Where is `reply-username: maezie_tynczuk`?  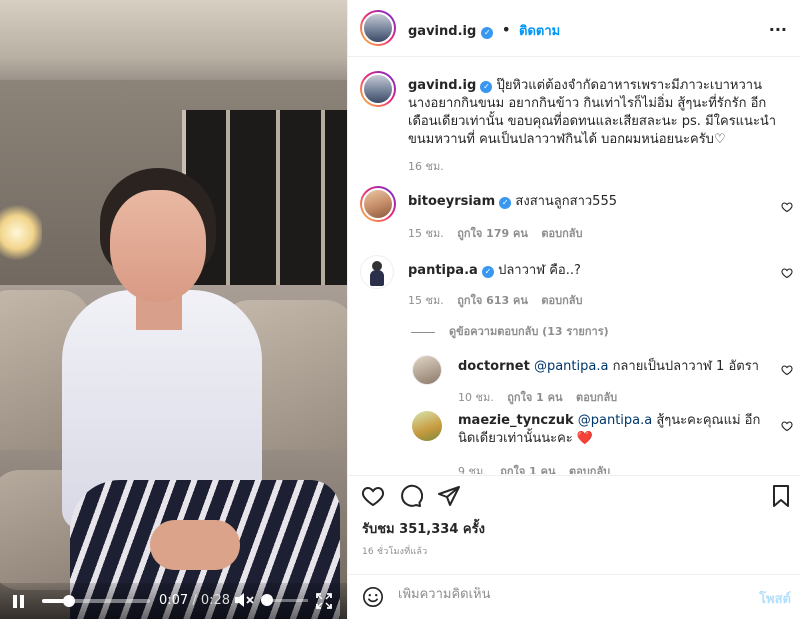
reply-username: maezie_tynczuk is located at coordinates (516, 420).